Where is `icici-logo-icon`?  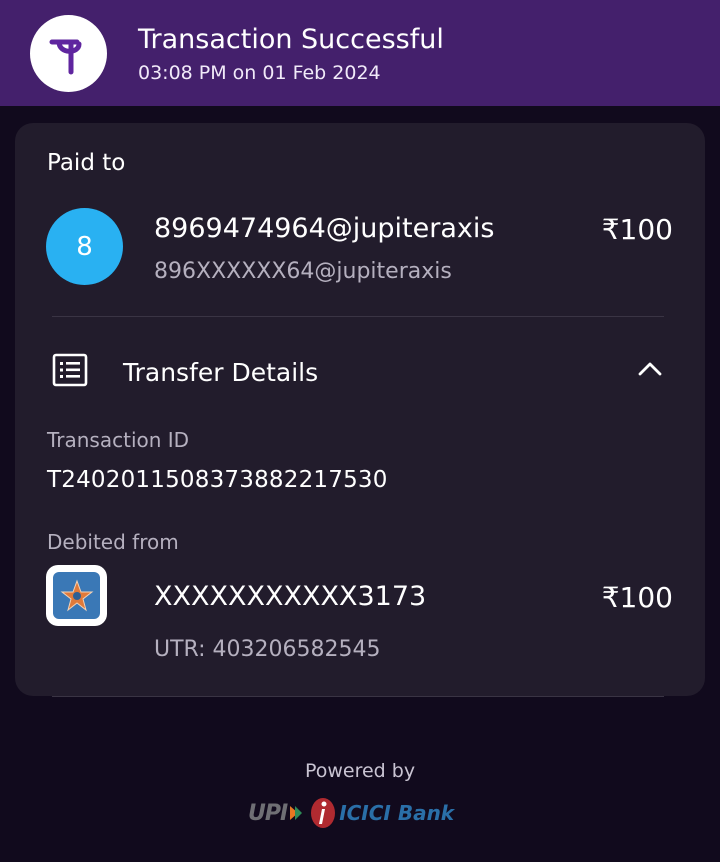
icici-logo-icon is located at coordinates (323, 813).